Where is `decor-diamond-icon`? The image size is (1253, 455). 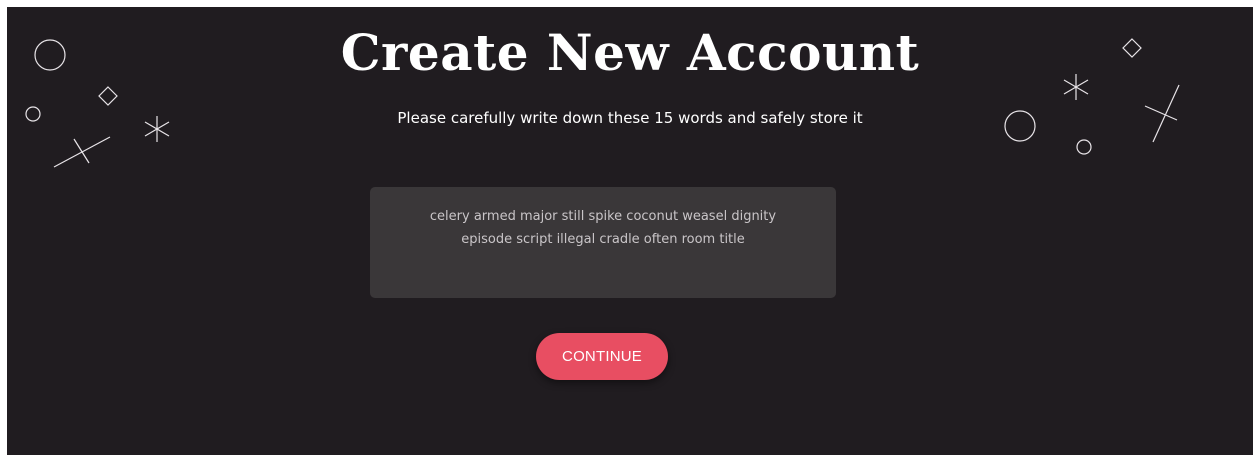
decor-diamond-icon is located at coordinates (108, 96).